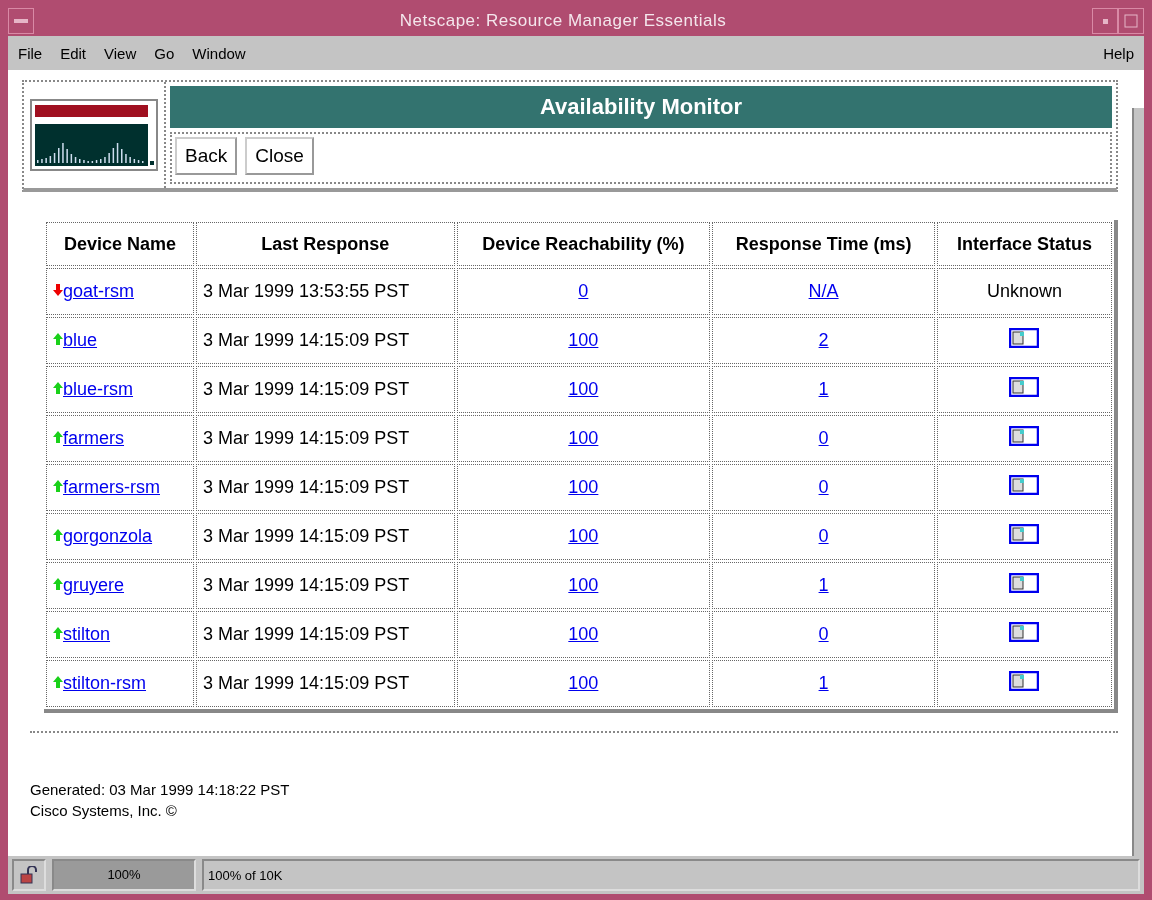 The height and width of the screenshot is (900, 1152). Describe the element at coordinates (94, 585) in the screenshot. I see `device-link: gruyere` at that location.